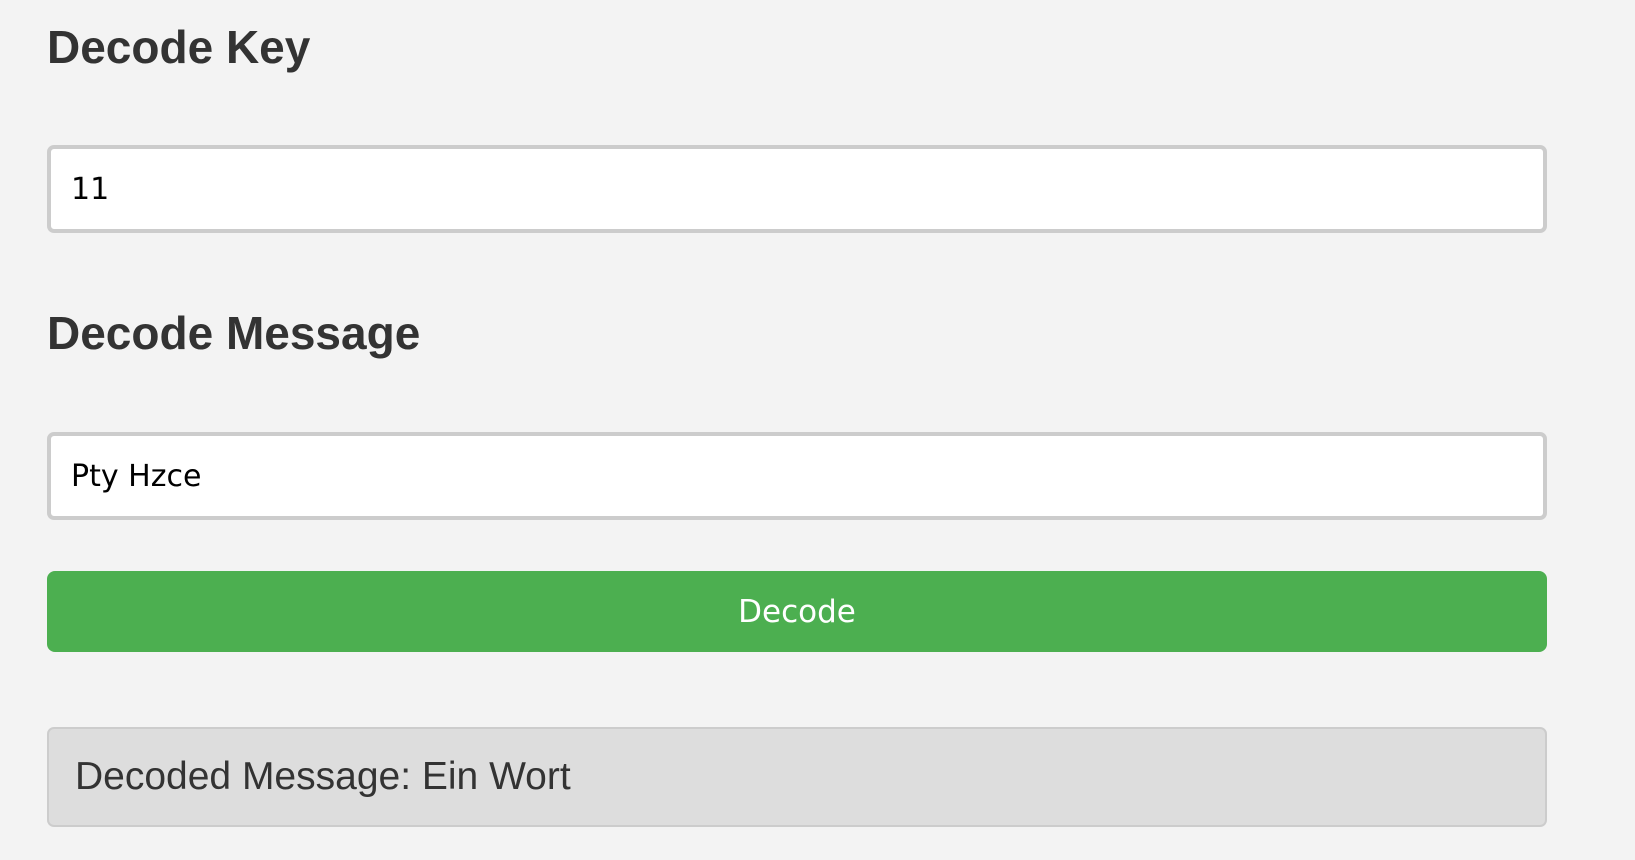 This screenshot has height=860, width=1635. I want to click on decode-key-input, so click(797, 189).